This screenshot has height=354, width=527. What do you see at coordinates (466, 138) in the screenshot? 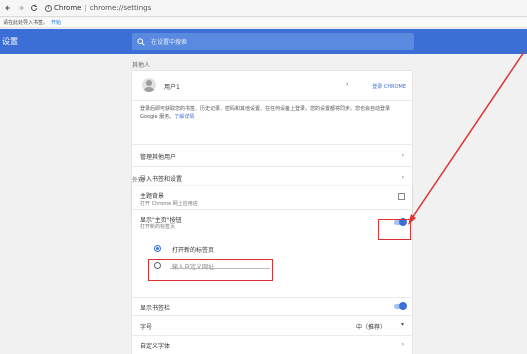
I see `annotation-arrow` at bounding box center [466, 138].